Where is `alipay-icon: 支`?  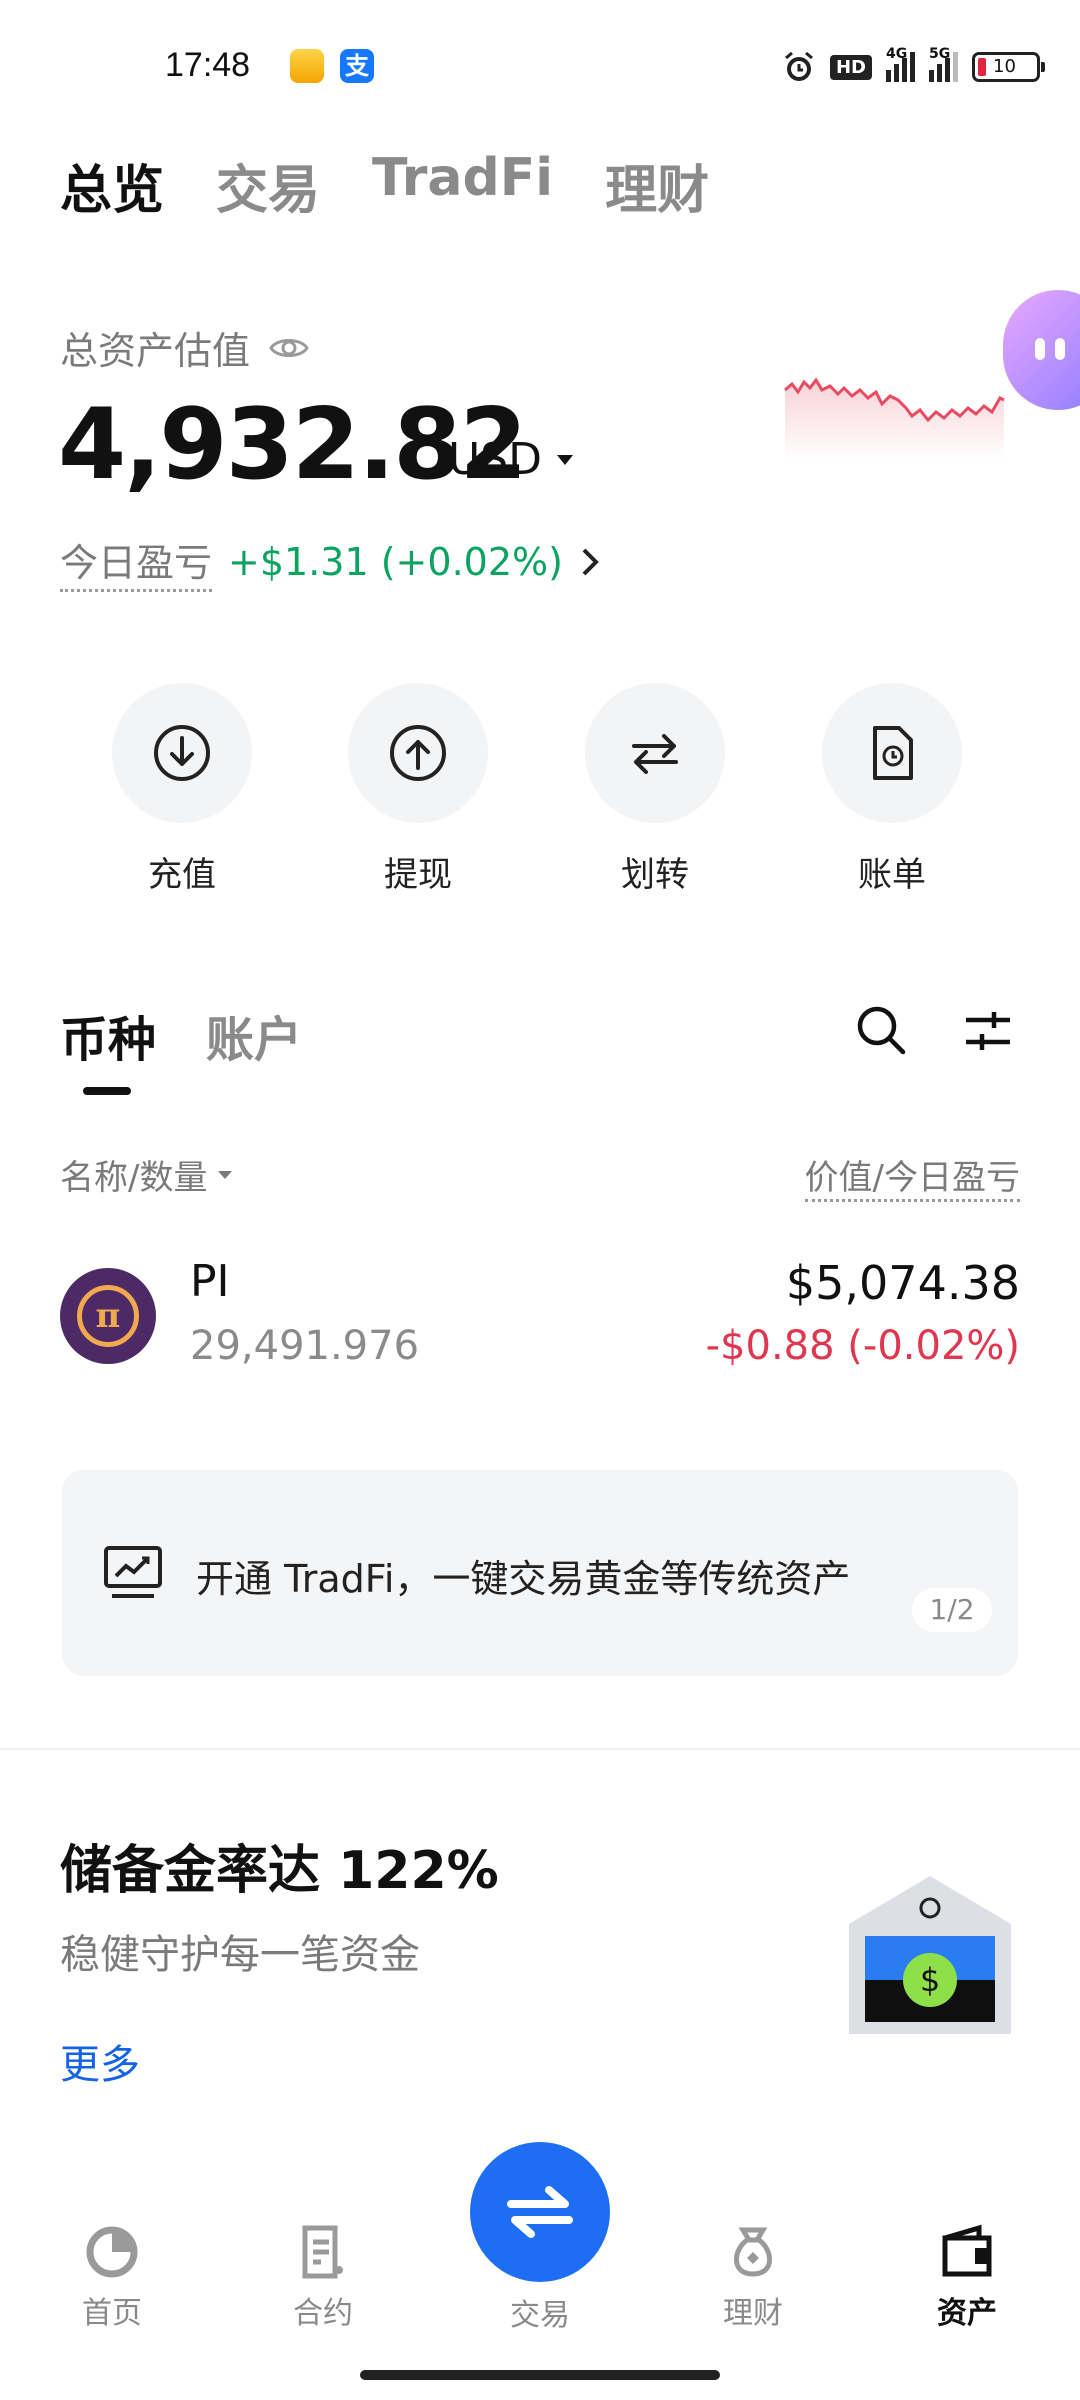
alipay-icon: 支 is located at coordinates (357, 66).